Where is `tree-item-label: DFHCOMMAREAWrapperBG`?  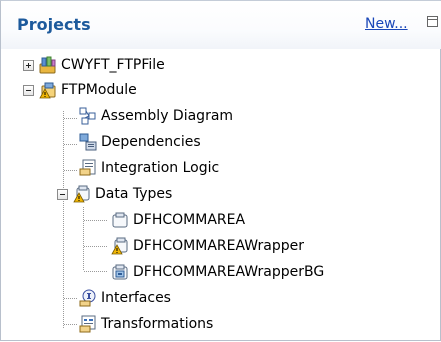
tree-item-label: DFHCOMMAREAWrapperBG is located at coordinates (229, 272).